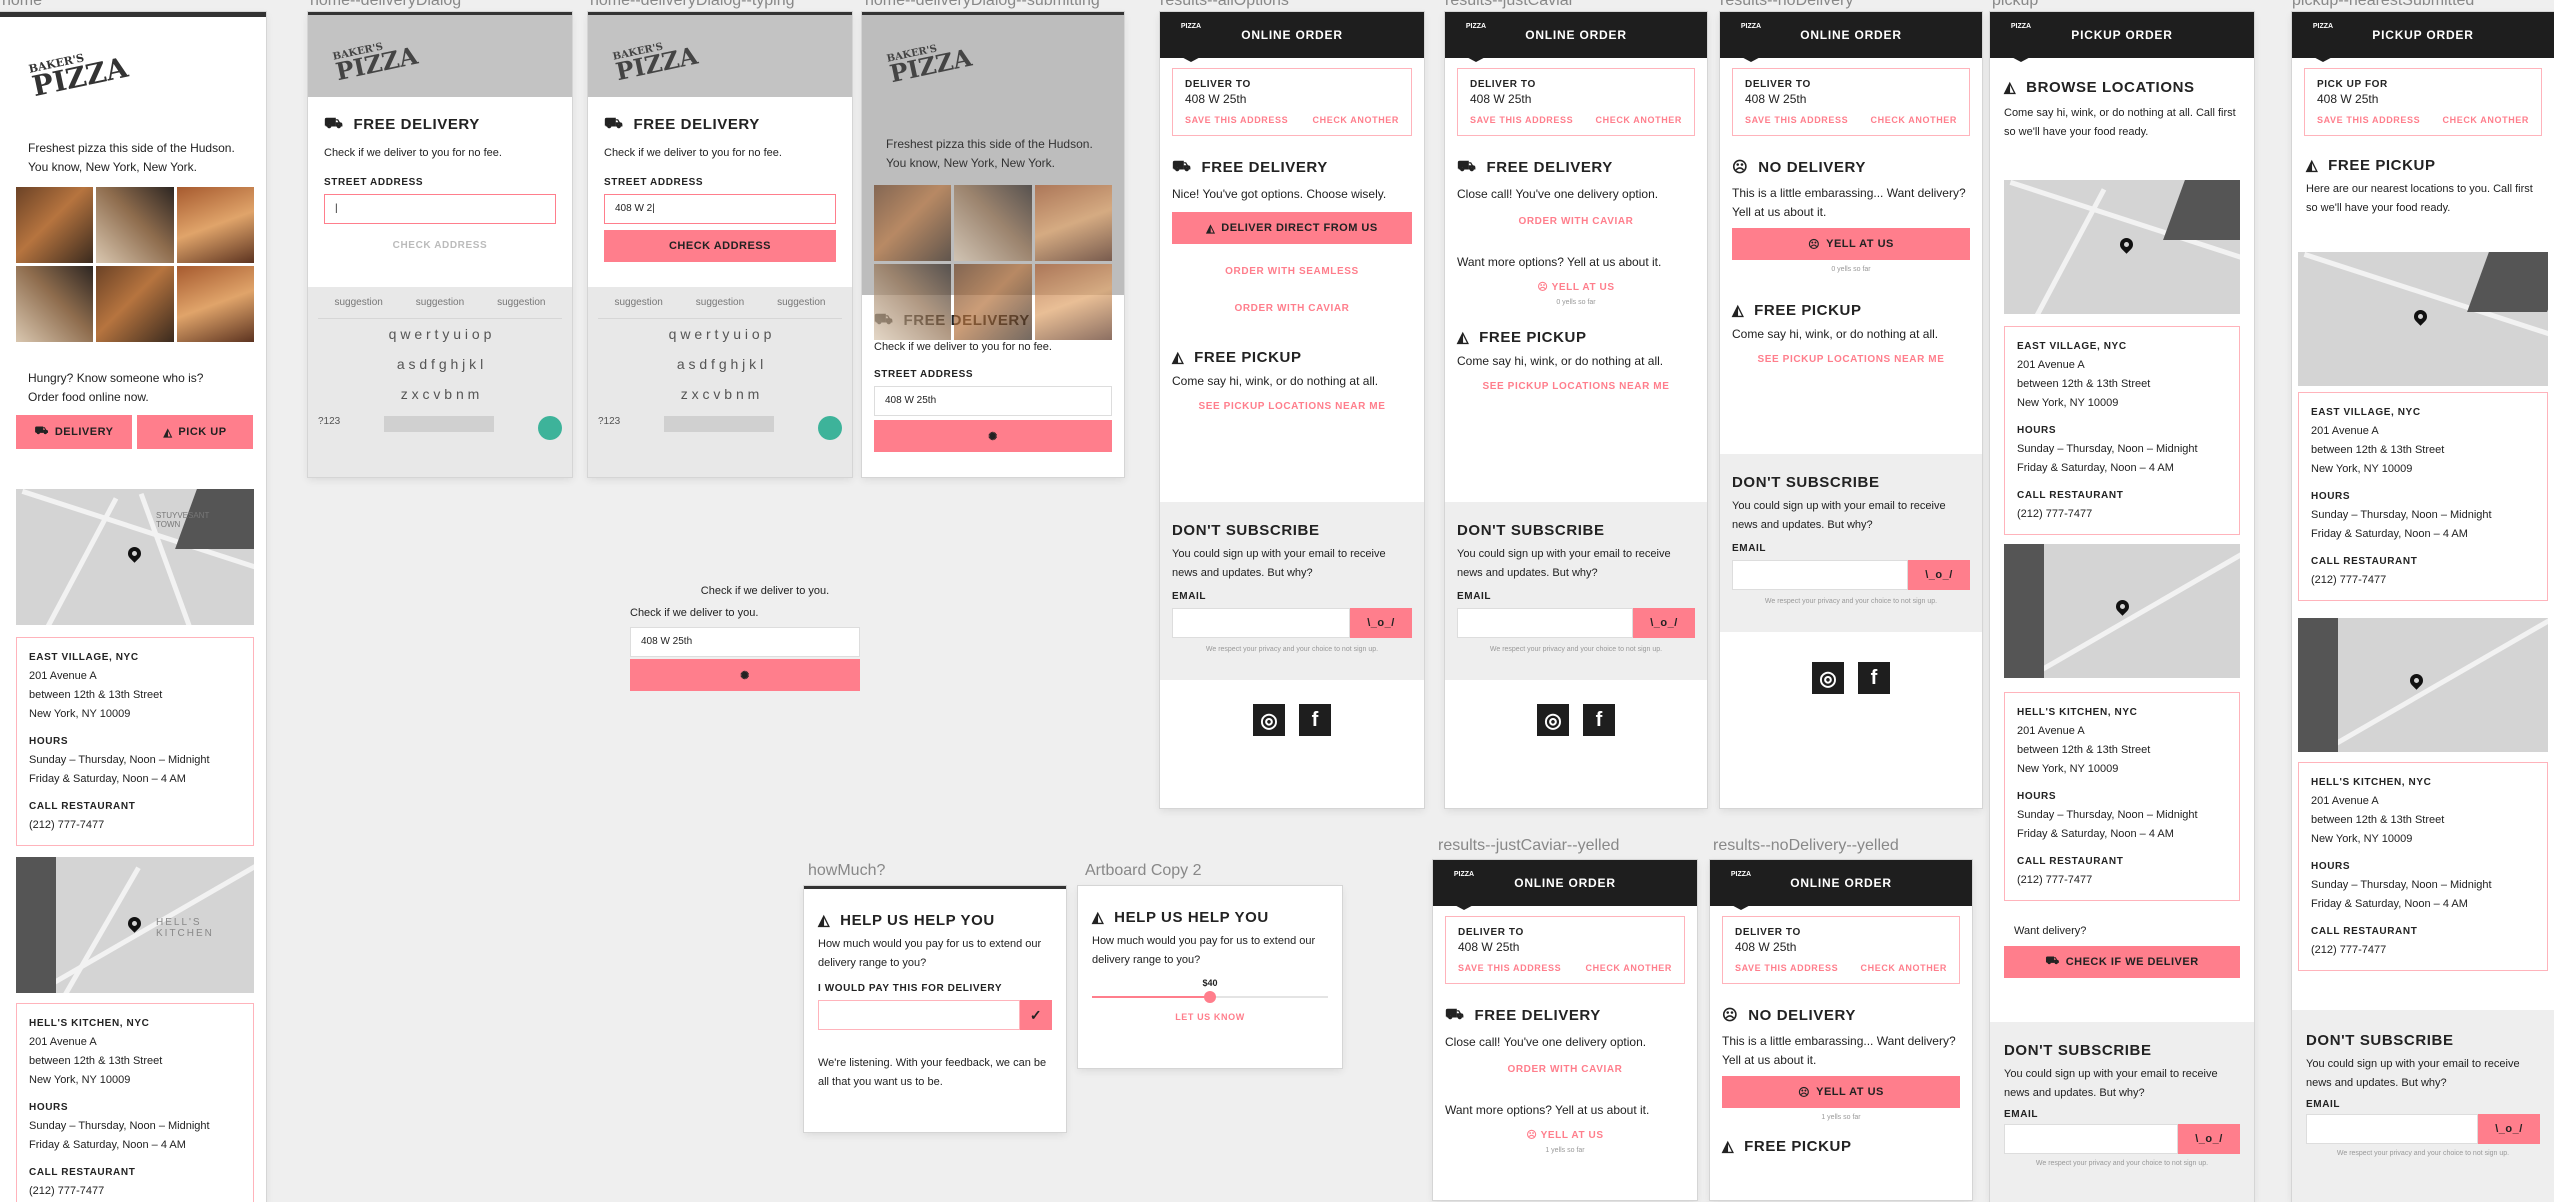 This screenshot has width=2554, height=1202. Describe the element at coordinates (1210, 1017) in the screenshot. I see `let-us-know-link: LET US KNOW` at that location.